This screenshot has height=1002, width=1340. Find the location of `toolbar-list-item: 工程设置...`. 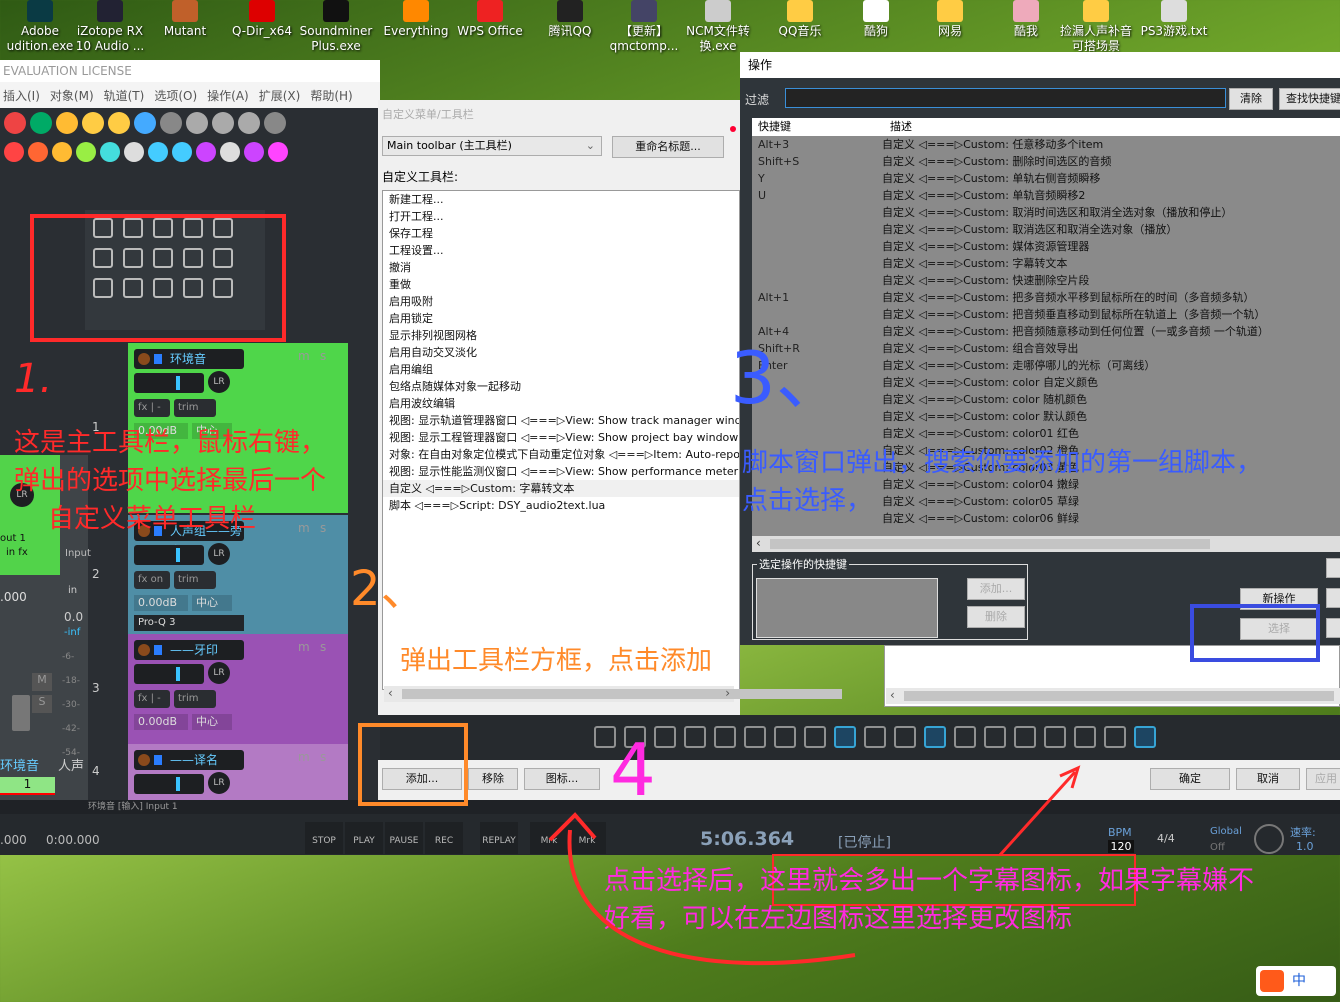

toolbar-list-item: 工程设置... is located at coordinates (561, 250).